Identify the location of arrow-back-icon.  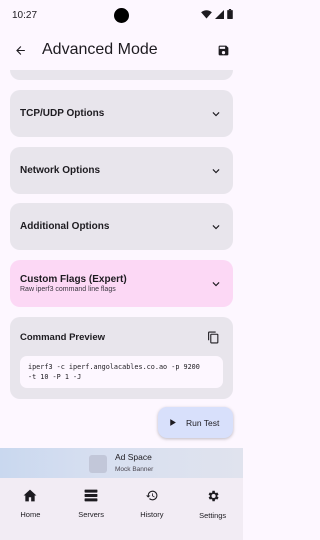
(20, 50).